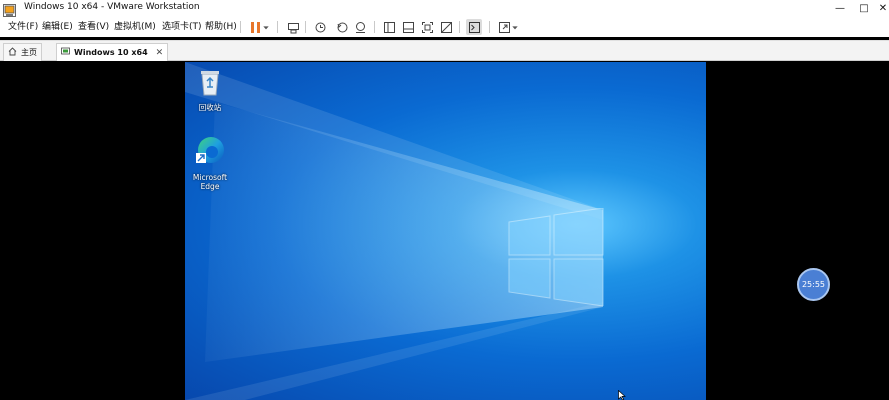 Image resolution: width=889 pixels, height=400 pixels. Describe the element at coordinates (9, 9) in the screenshot. I see `vmware-app-icon` at that location.